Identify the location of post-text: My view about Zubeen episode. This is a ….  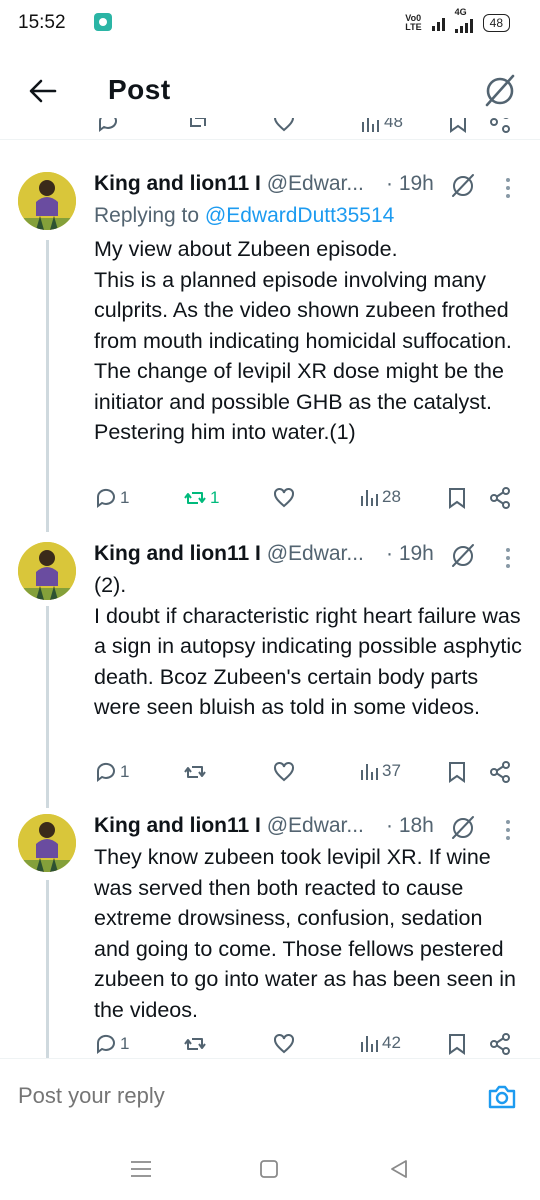
(303, 340).